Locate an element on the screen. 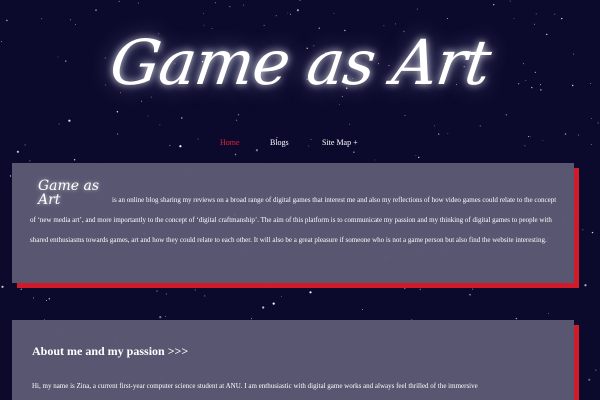  about-heading: About me and my passion >>> is located at coordinates (110, 351).